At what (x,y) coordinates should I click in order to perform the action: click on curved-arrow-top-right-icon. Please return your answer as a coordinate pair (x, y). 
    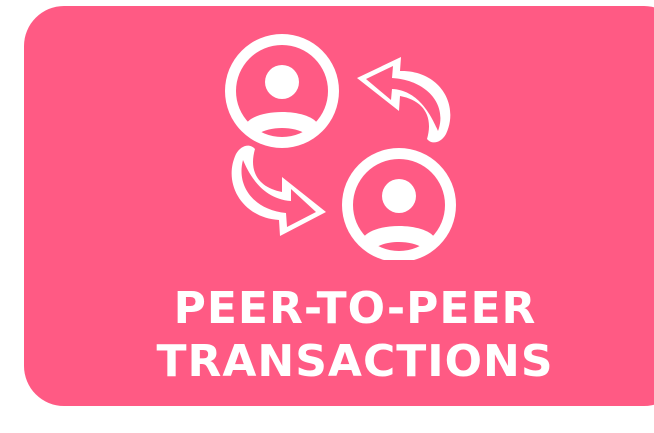
    Looking at the image, I should click on (404, 100).